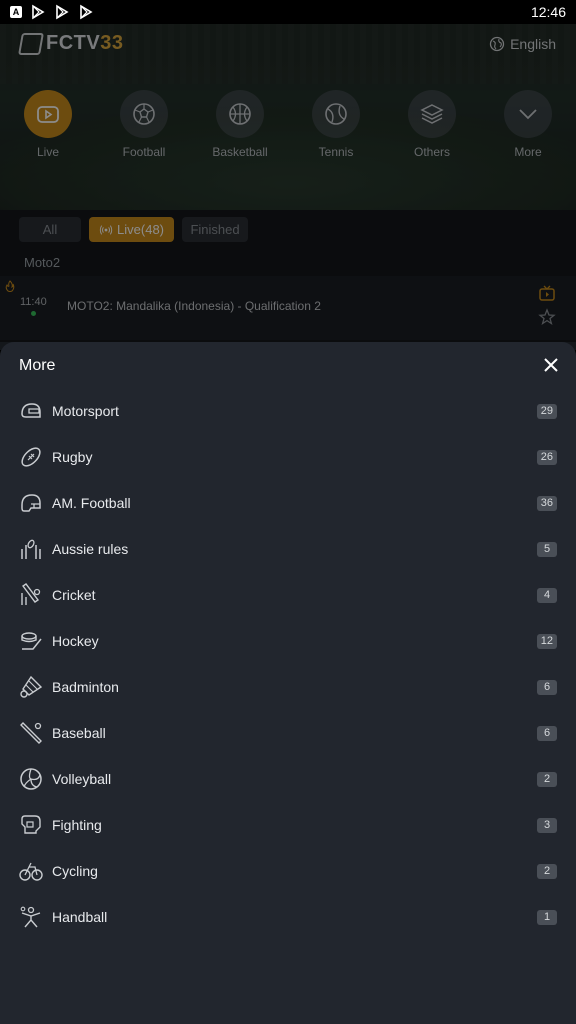 The image size is (576, 1024). What do you see at coordinates (77, 825) in the screenshot?
I see `sport-name: Fighting` at bounding box center [77, 825].